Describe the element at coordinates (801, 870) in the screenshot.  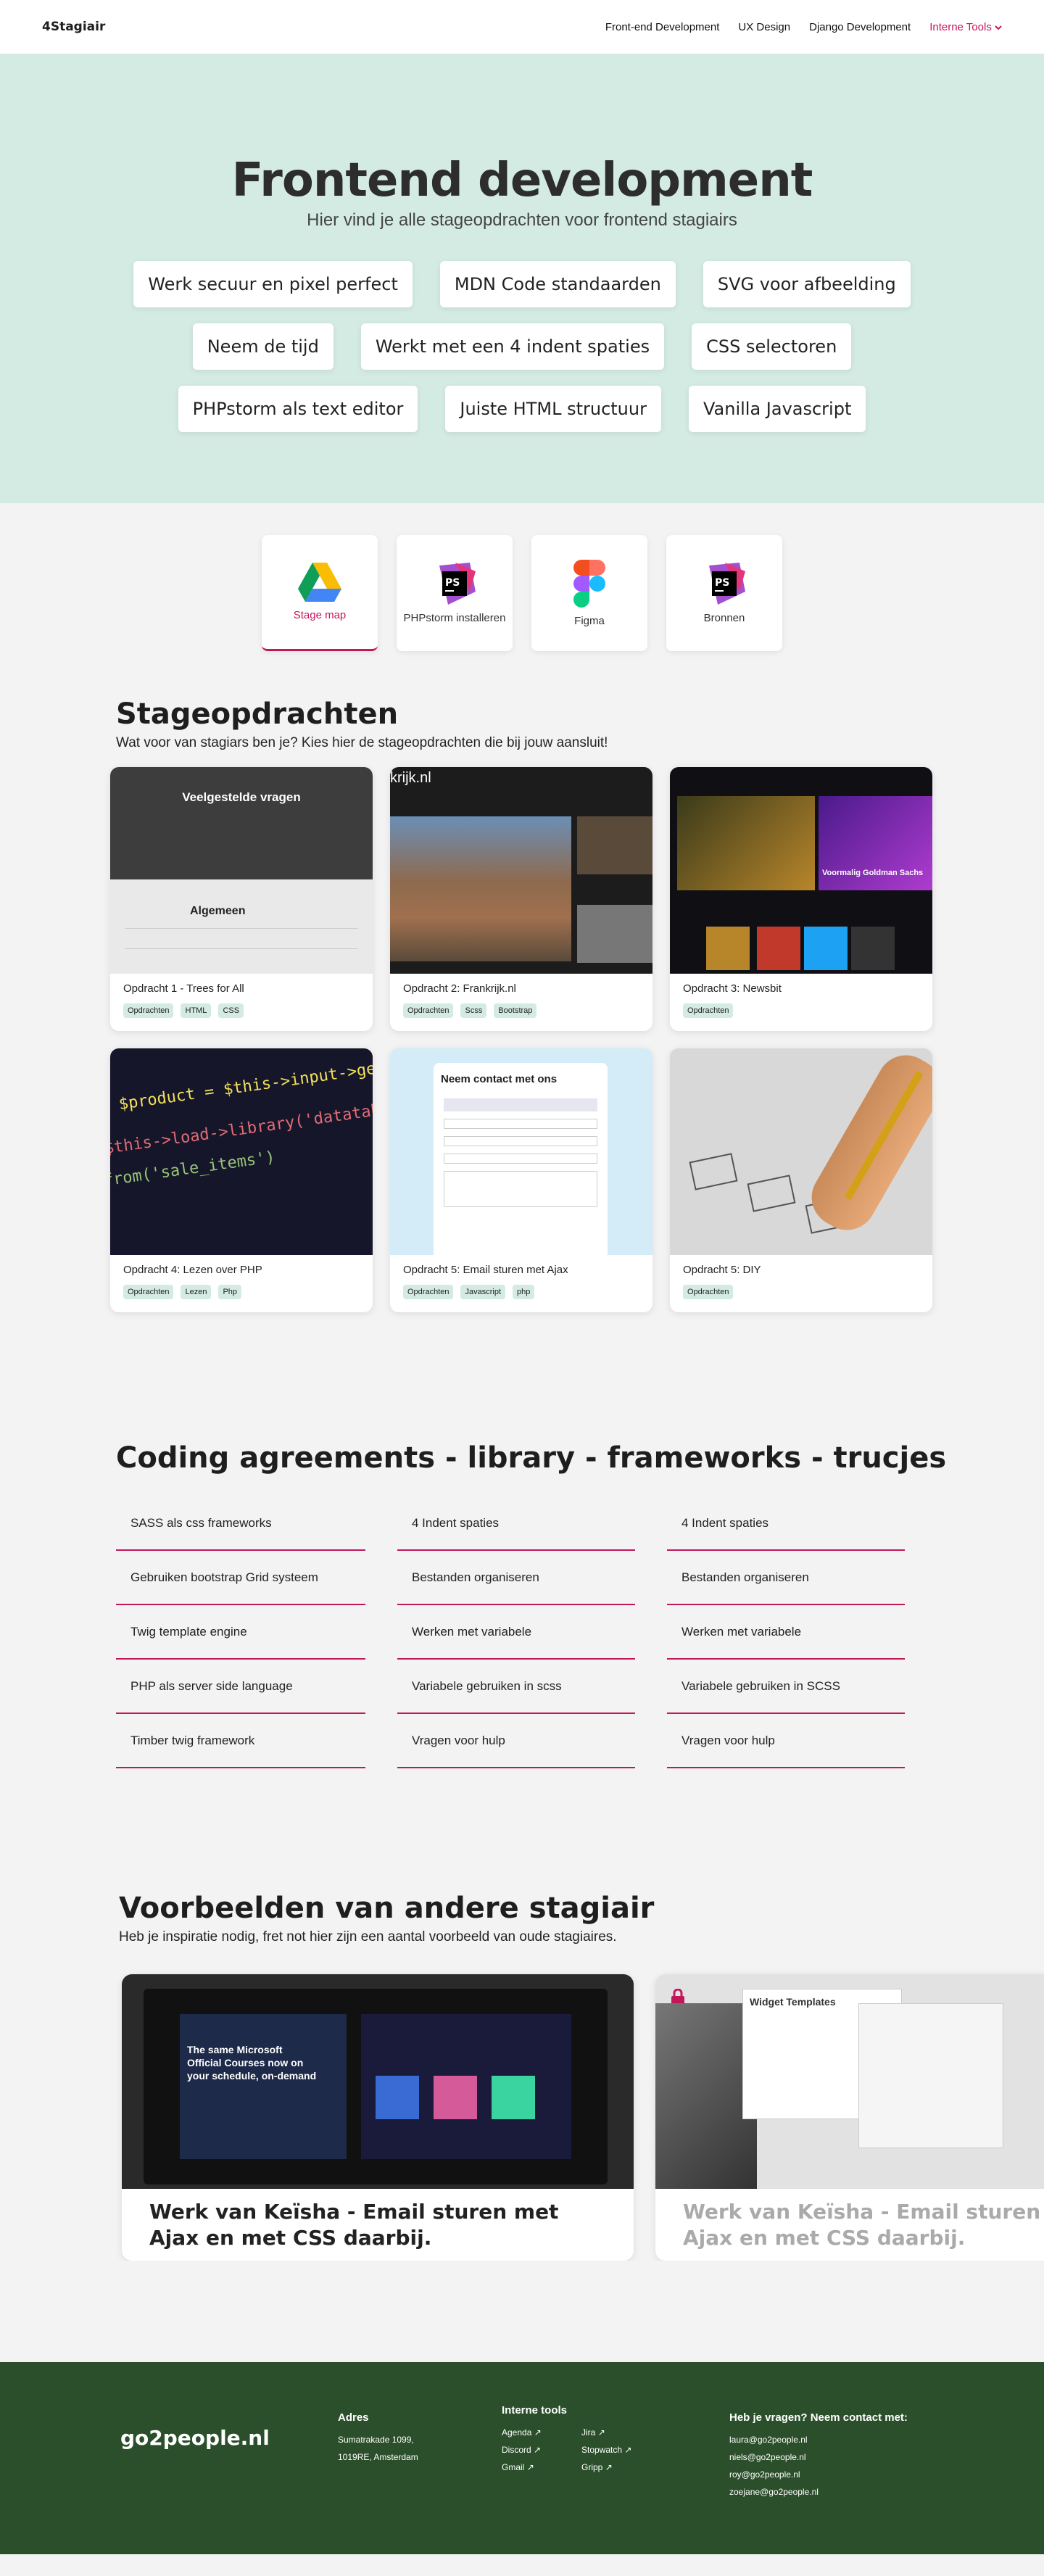
I see `card-image: Voormalig Goldman Sachs` at that location.